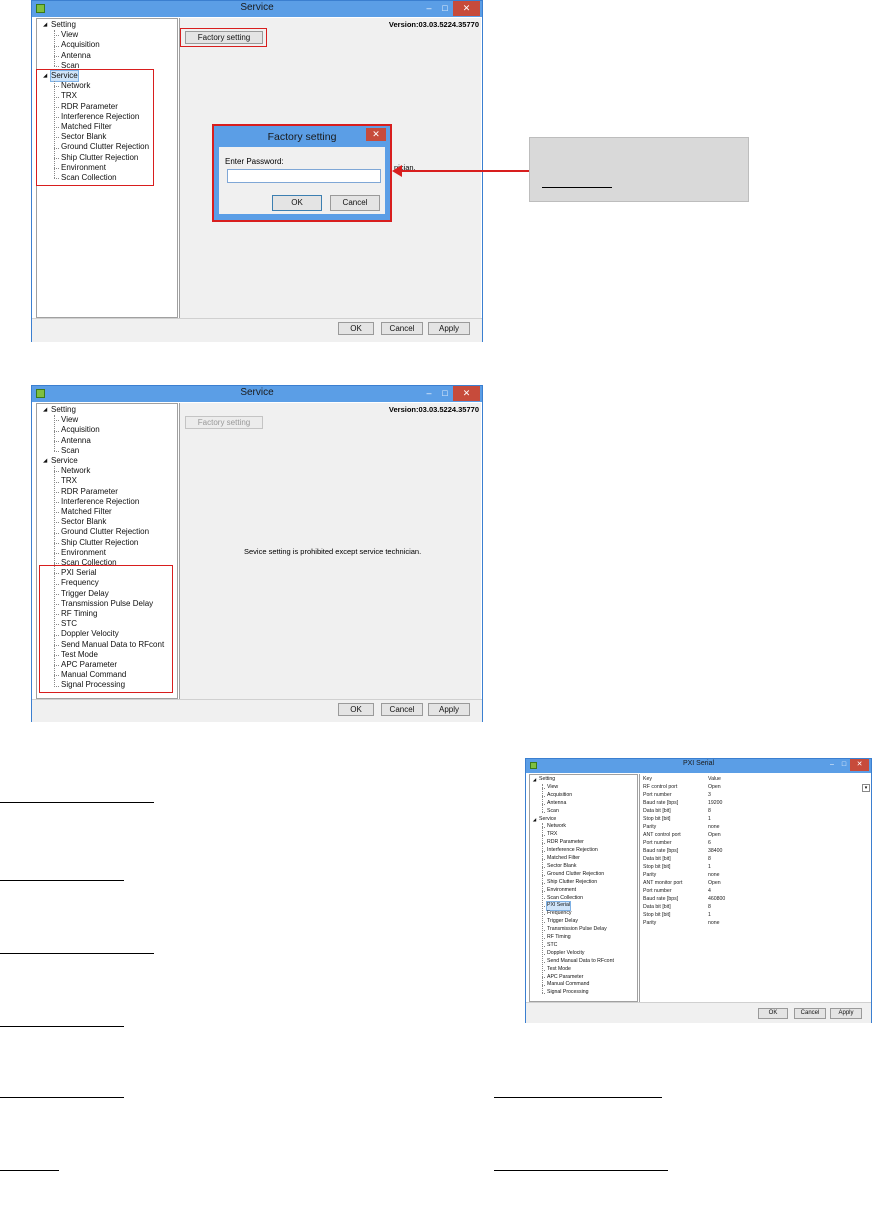 Image resolution: width=873 pixels, height=1217 pixels. Describe the element at coordinates (715, 804) in the screenshot. I see `grid-value: 19200` at that location.